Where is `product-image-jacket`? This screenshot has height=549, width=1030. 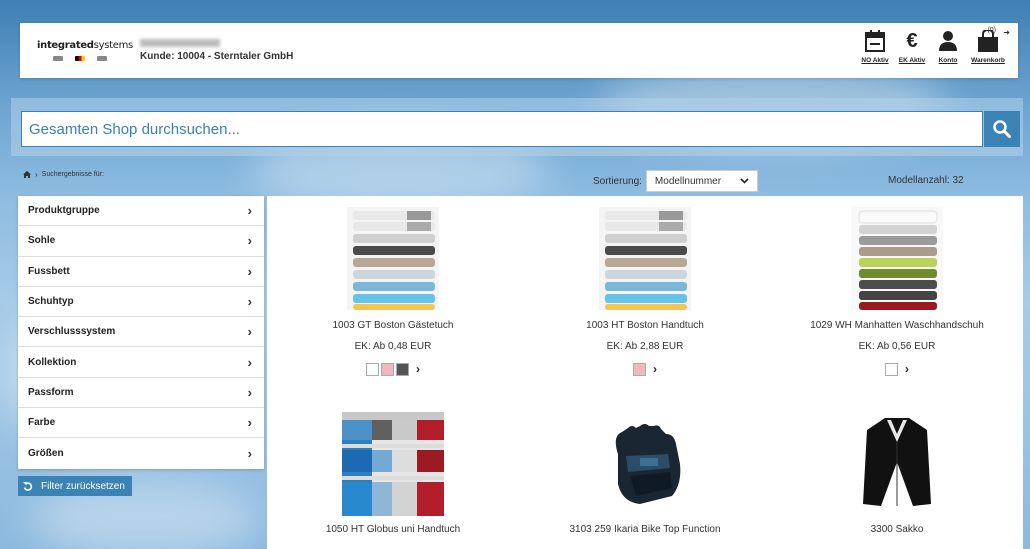
product-image-jacket is located at coordinates (897, 462).